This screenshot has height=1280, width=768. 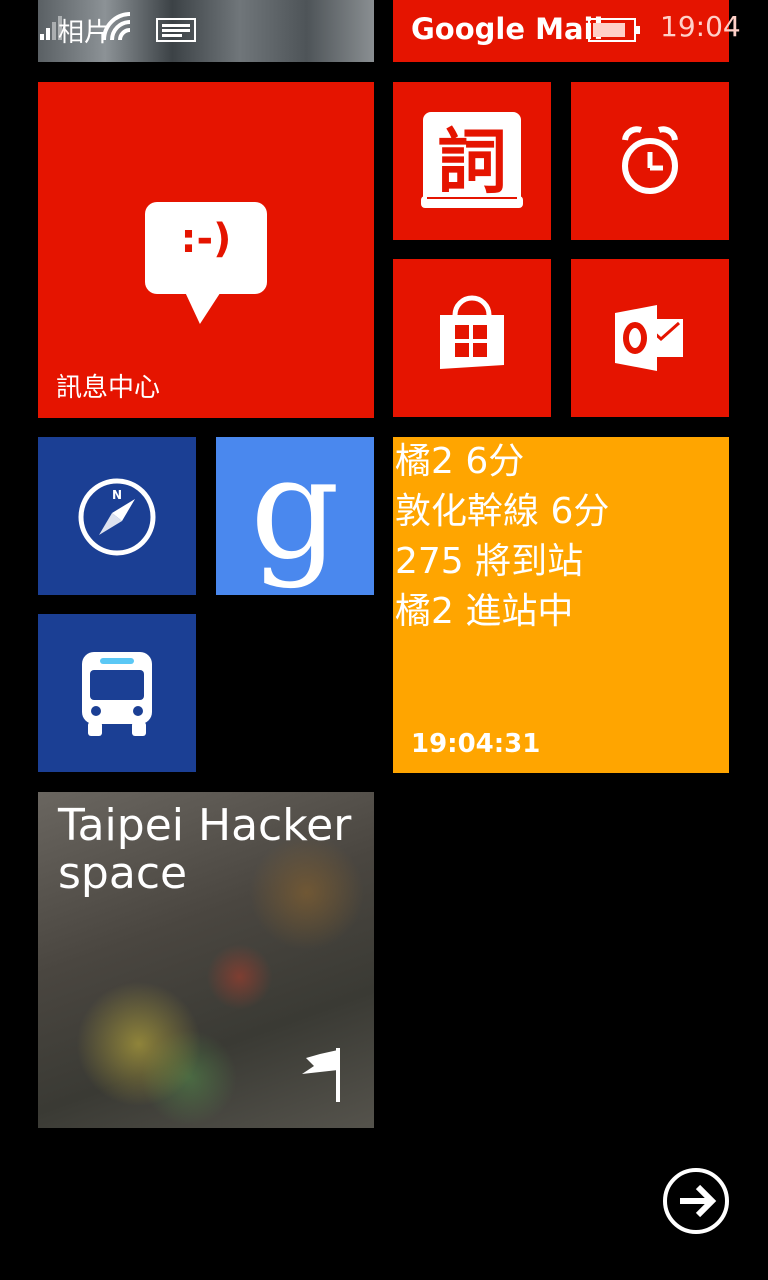 I want to click on hackerspace-tile-label: Taipei Hackerspace, so click(x=205, y=849).